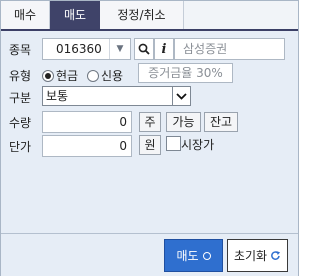  I want to click on quantity-unit-button: 주, so click(150, 122).